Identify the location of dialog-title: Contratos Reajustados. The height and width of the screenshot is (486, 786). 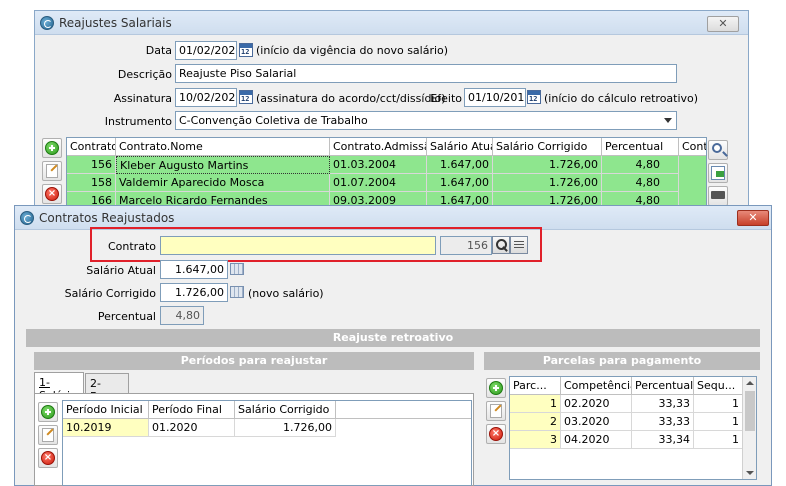
(107, 218).